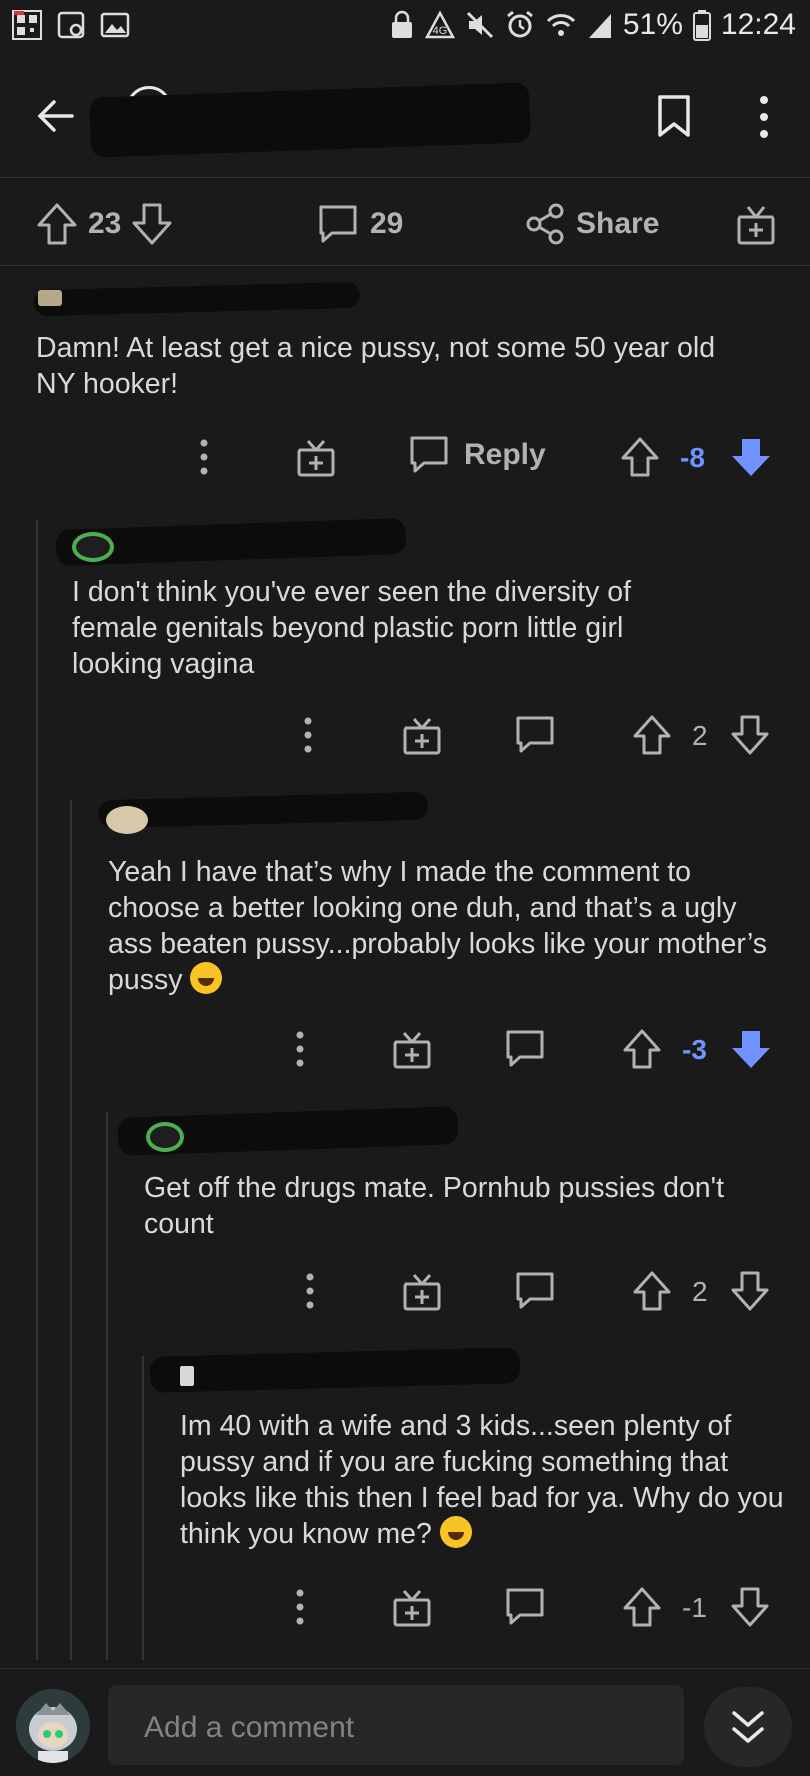 This screenshot has width=810, height=1776. I want to click on comment-actions: -3, so click(405, 1051).